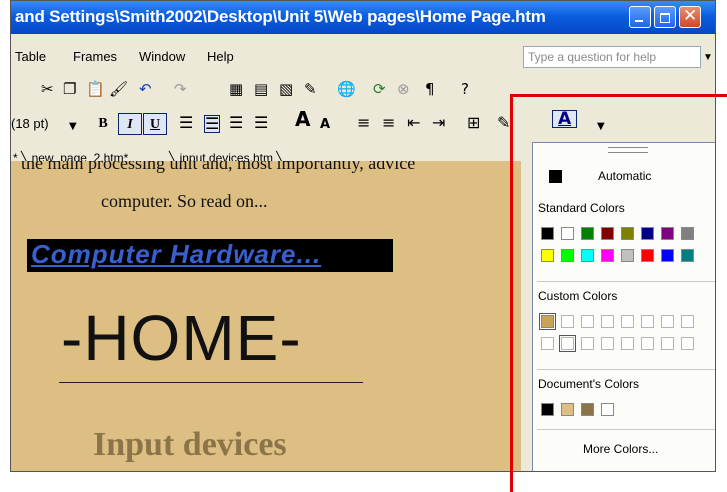  Describe the element at coordinates (503, 123) in the screenshot. I see `highlight-icon: ✎` at that location.